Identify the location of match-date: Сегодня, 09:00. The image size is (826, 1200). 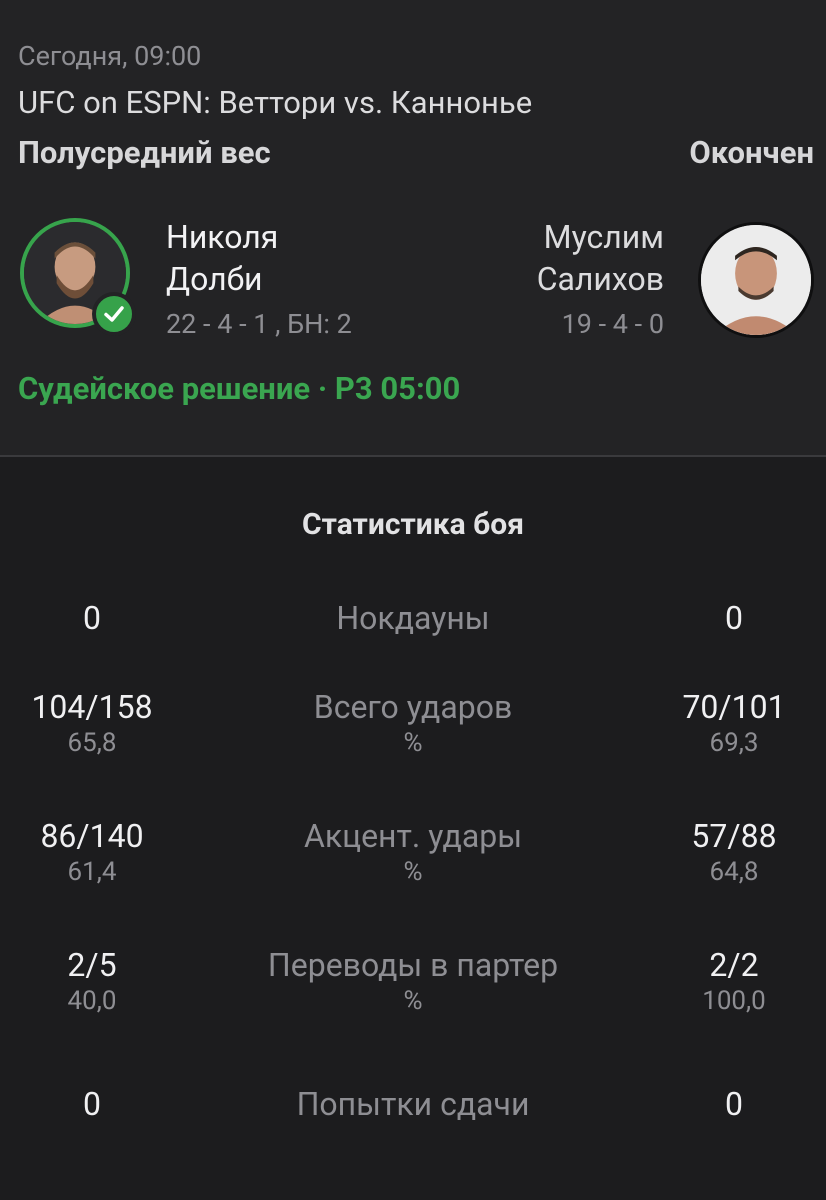
(110, 56).